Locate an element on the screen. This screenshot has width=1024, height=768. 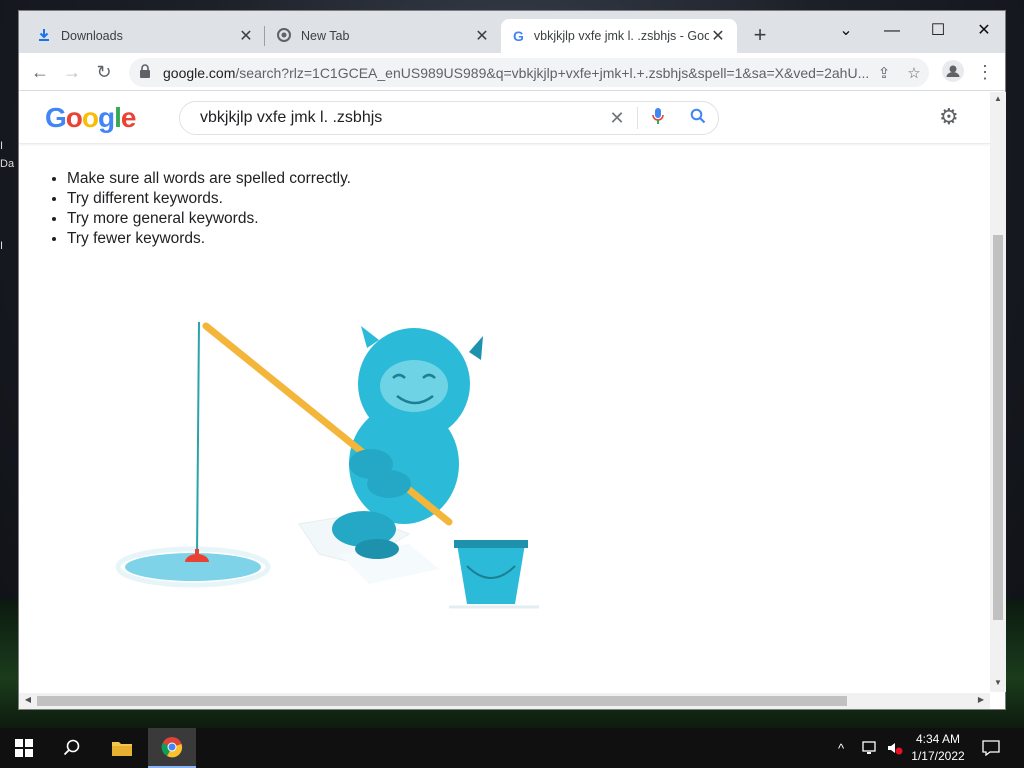
tab-search-icon: ⌄ is located at coordinates (846, 31).